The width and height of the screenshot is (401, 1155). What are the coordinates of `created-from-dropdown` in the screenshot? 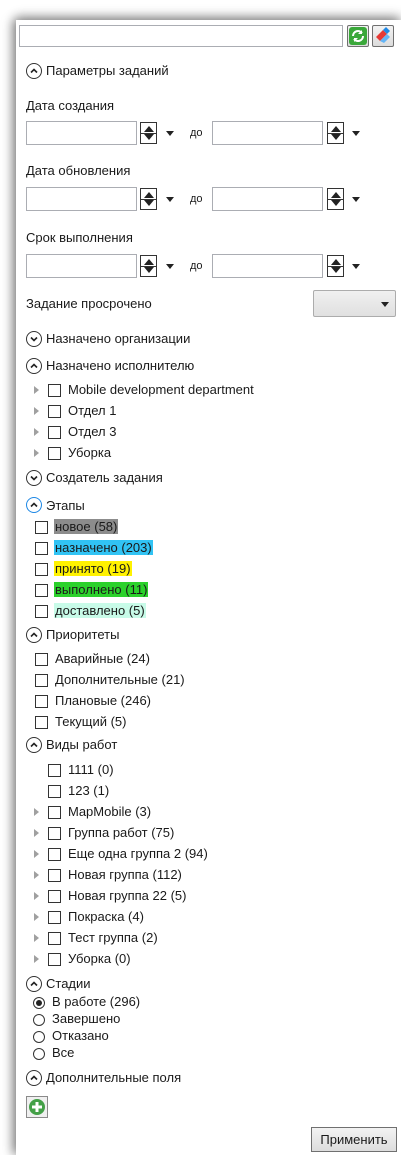 It's located at (170, 133).